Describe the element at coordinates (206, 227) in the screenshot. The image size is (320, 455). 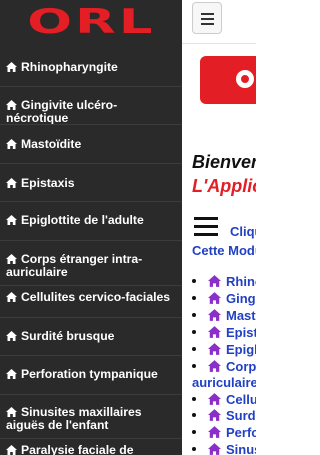
I see `menu-icon` at that location.